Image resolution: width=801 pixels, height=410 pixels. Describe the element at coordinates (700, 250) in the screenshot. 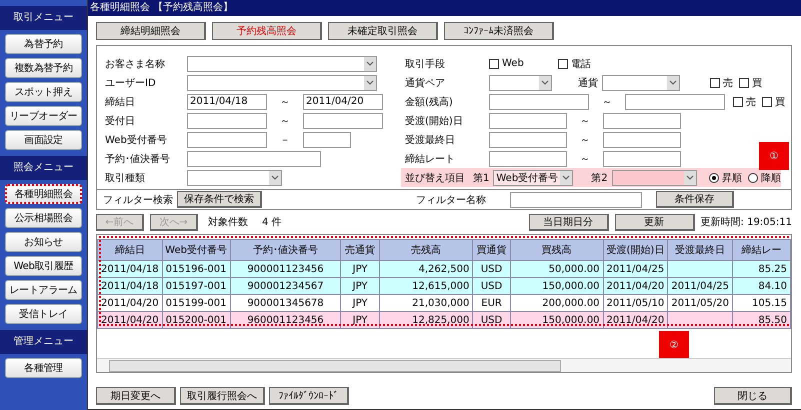

I see `column-header: 受渡最終日` at that location.